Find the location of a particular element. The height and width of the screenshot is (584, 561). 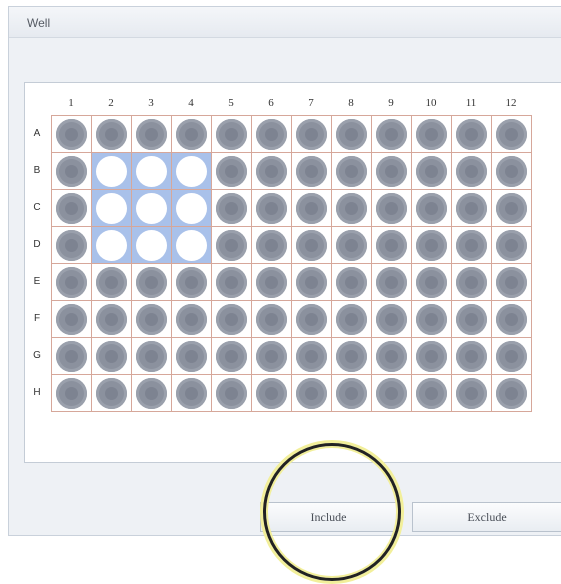

column-label: 11 is located at coordinates (471, 103).